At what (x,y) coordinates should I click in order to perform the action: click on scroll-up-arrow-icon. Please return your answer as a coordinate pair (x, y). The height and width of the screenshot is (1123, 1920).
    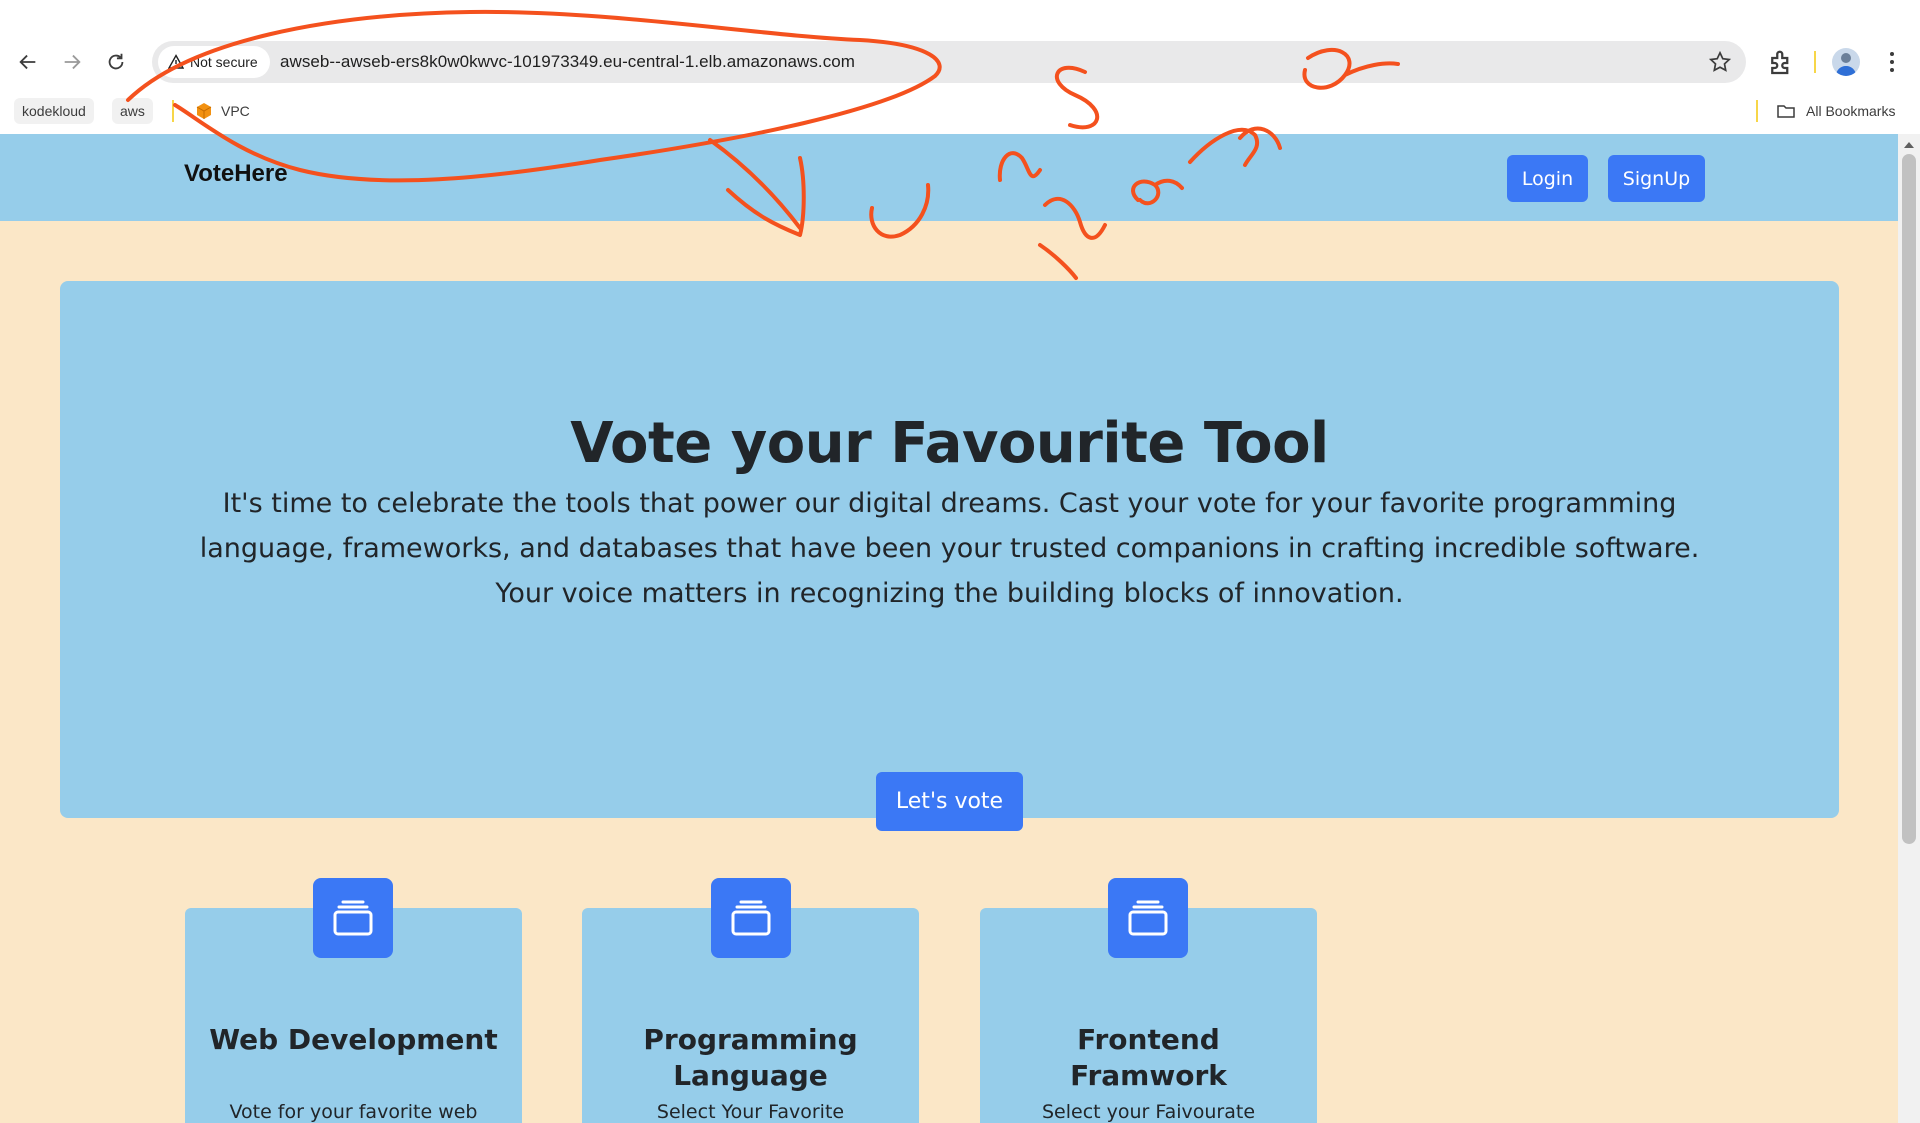
    Looking at the image, I should click on (1909, 145).